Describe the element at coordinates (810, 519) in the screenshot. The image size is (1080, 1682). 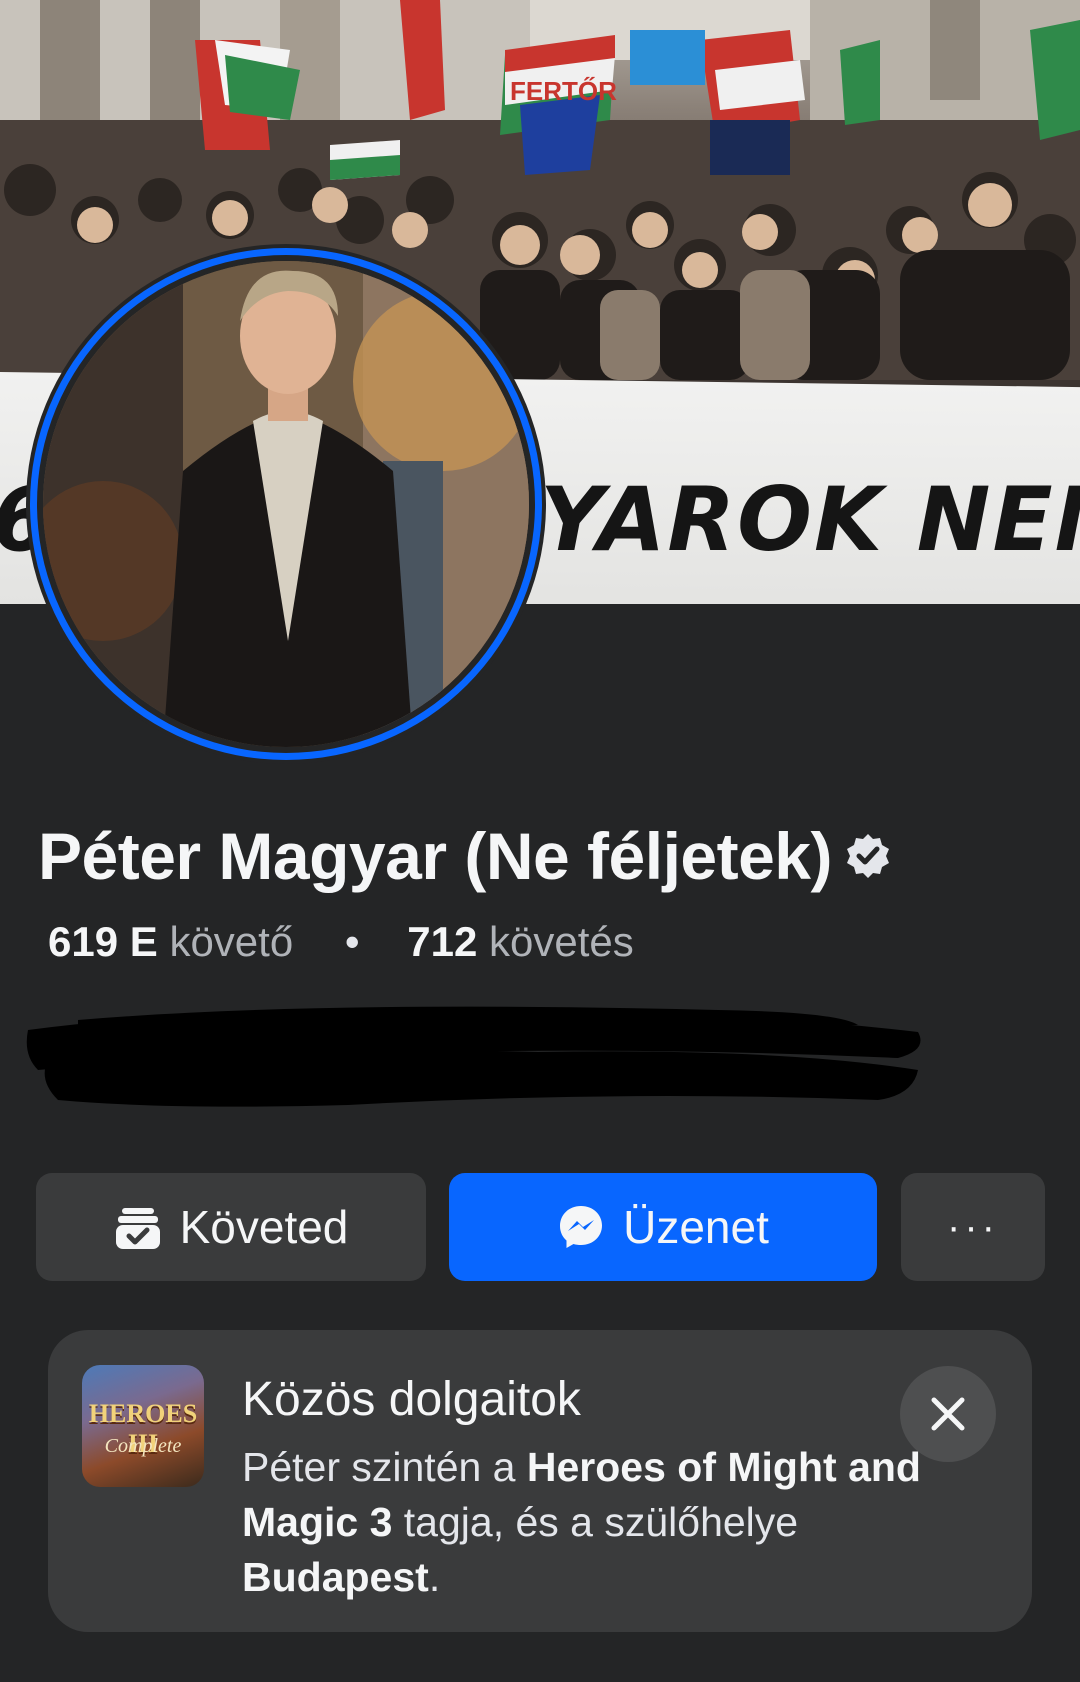
I see `banner-text: YAROK NEM` at that location.